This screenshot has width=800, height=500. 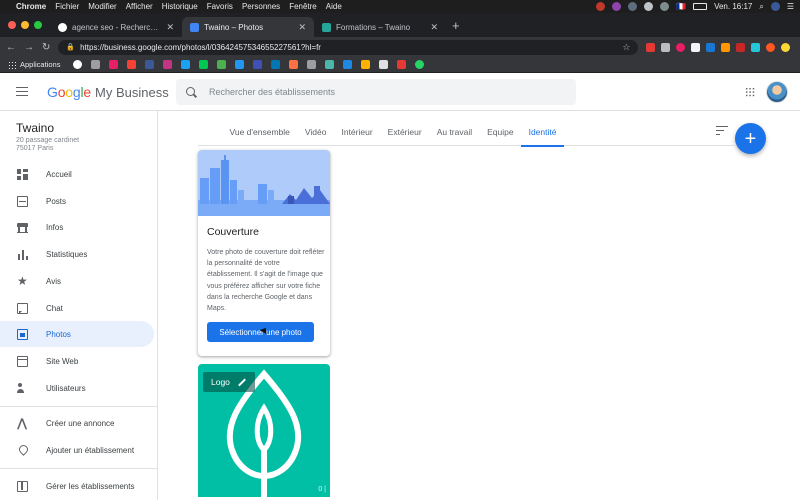 I want to click on minimize-window-button, so click(x=25, y=25).